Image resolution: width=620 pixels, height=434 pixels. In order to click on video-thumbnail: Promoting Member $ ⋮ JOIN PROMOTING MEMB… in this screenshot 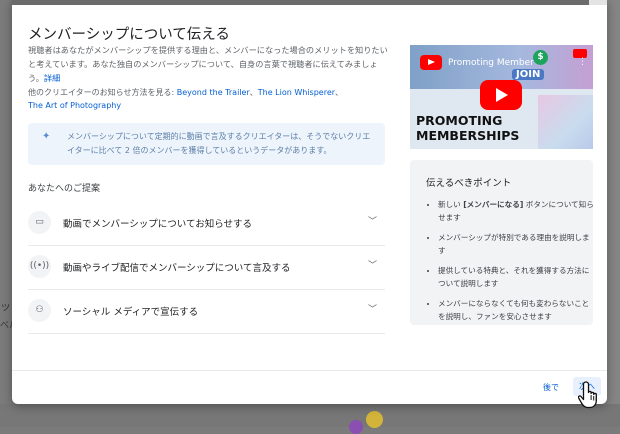, I will do `click(501, 97)`.